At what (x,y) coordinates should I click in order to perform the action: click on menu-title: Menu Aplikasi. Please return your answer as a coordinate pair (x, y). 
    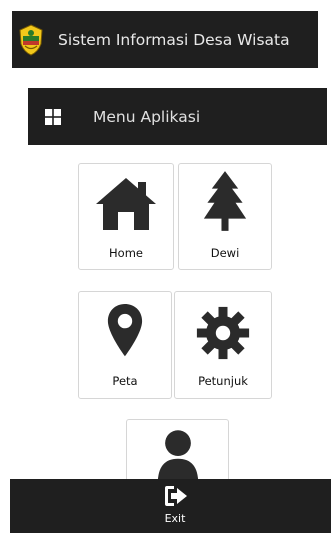
    Looking at the image, I should click on (147, 116).